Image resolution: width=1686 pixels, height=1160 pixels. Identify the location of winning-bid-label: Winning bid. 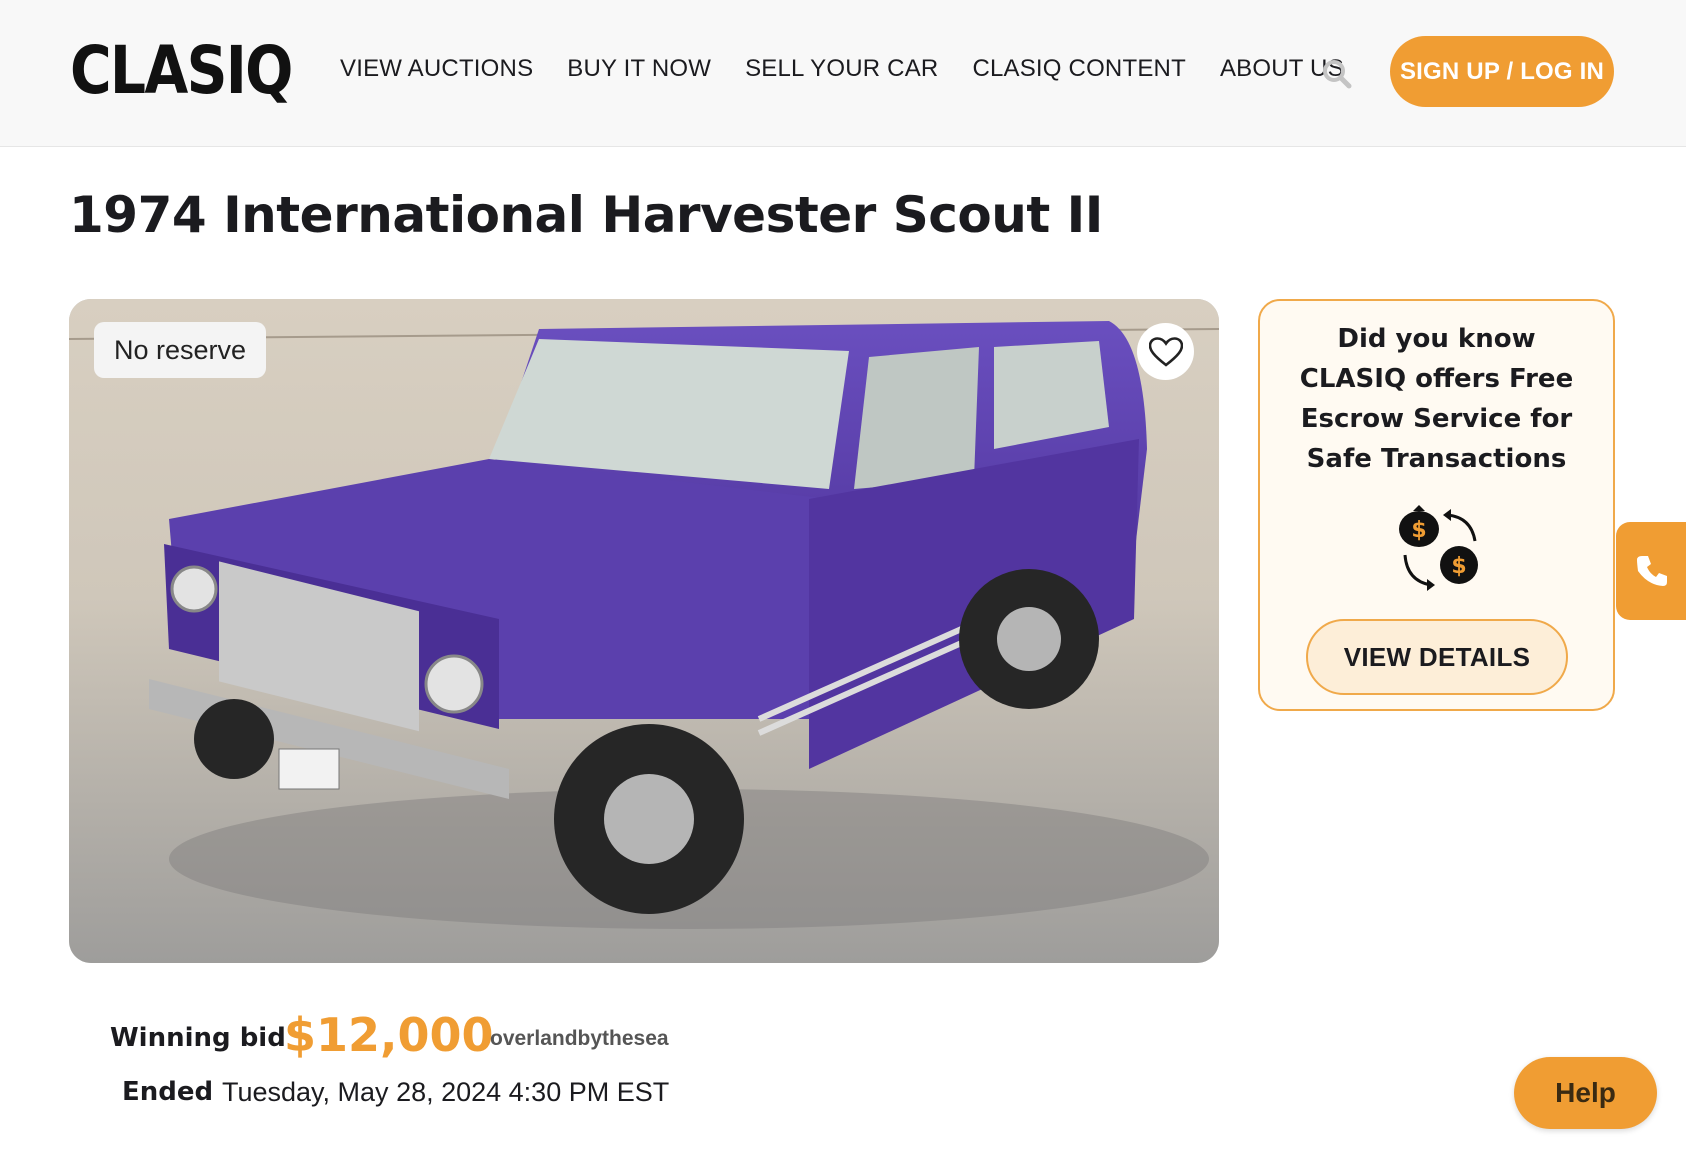
(198, 1038).